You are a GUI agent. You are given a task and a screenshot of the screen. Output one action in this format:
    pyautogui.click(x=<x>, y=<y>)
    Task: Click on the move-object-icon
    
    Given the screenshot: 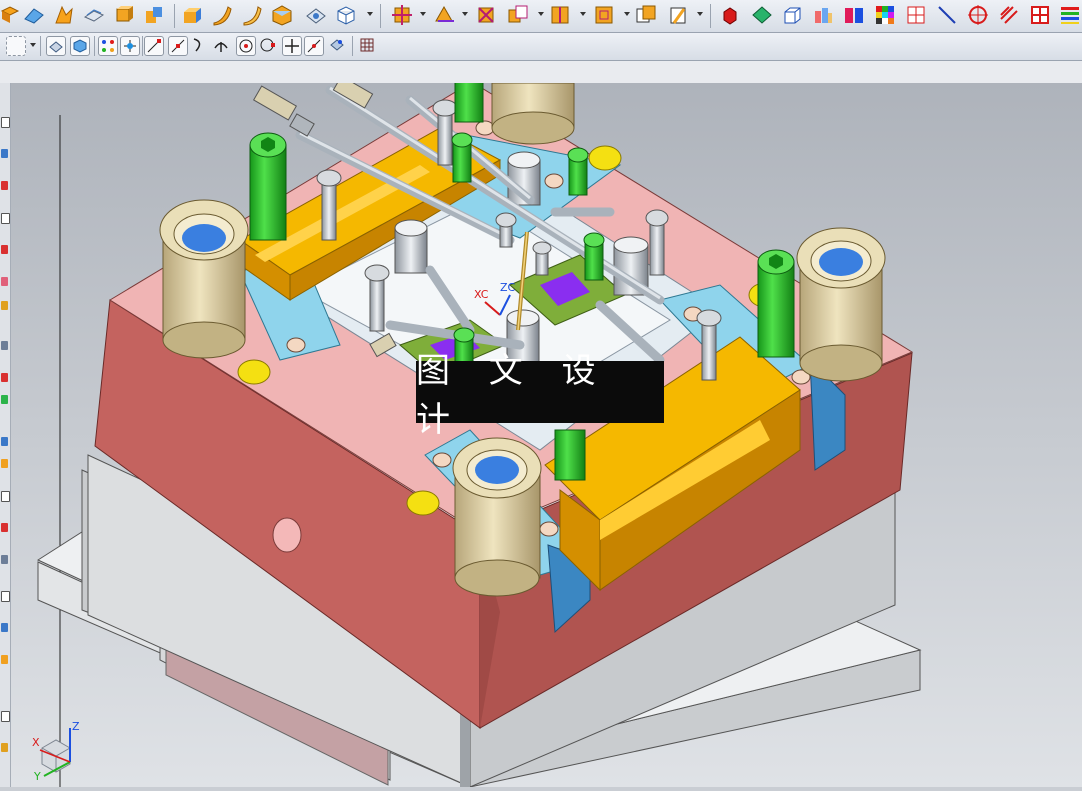 What is the action you would take?
    pyautogui.click(x=402, y=15)
    